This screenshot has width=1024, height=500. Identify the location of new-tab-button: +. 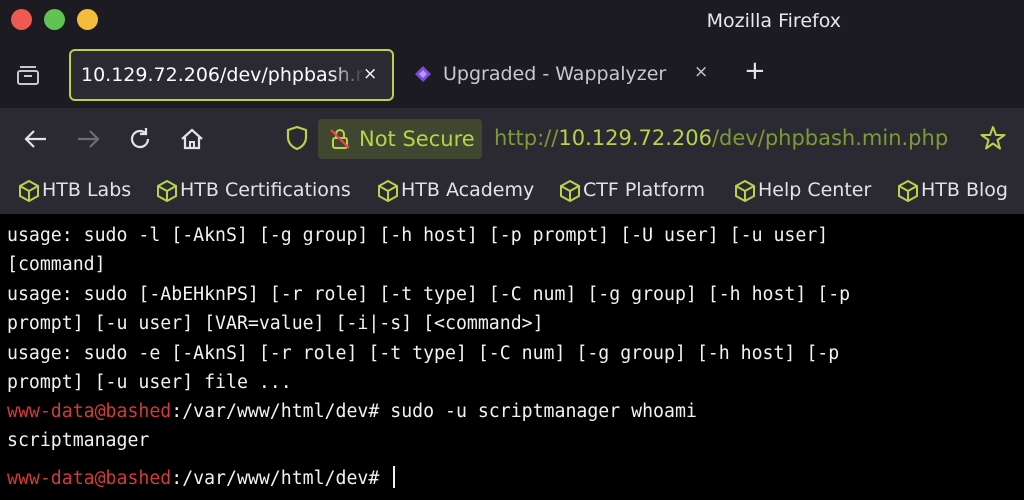
(755, 71).